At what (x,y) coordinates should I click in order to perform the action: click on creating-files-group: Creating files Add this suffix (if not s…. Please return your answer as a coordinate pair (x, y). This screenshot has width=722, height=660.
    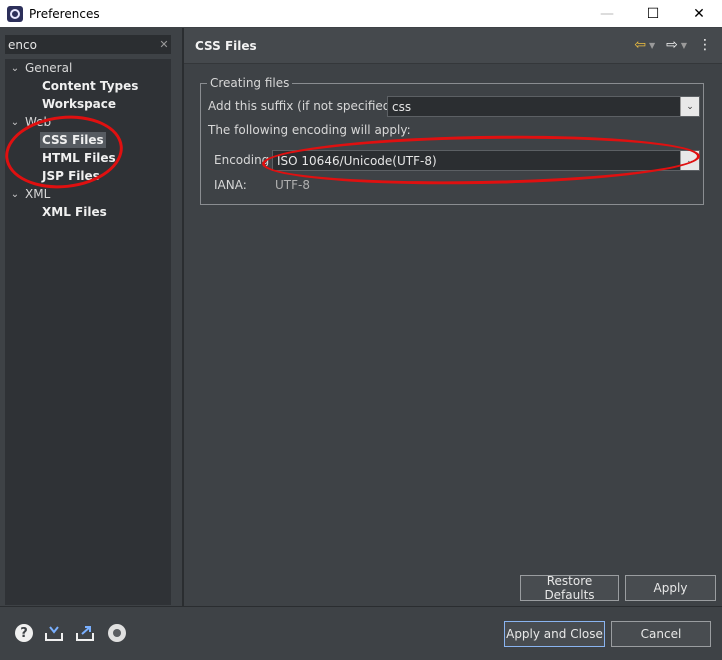
    Looking at the image, I should click on (452, 140).